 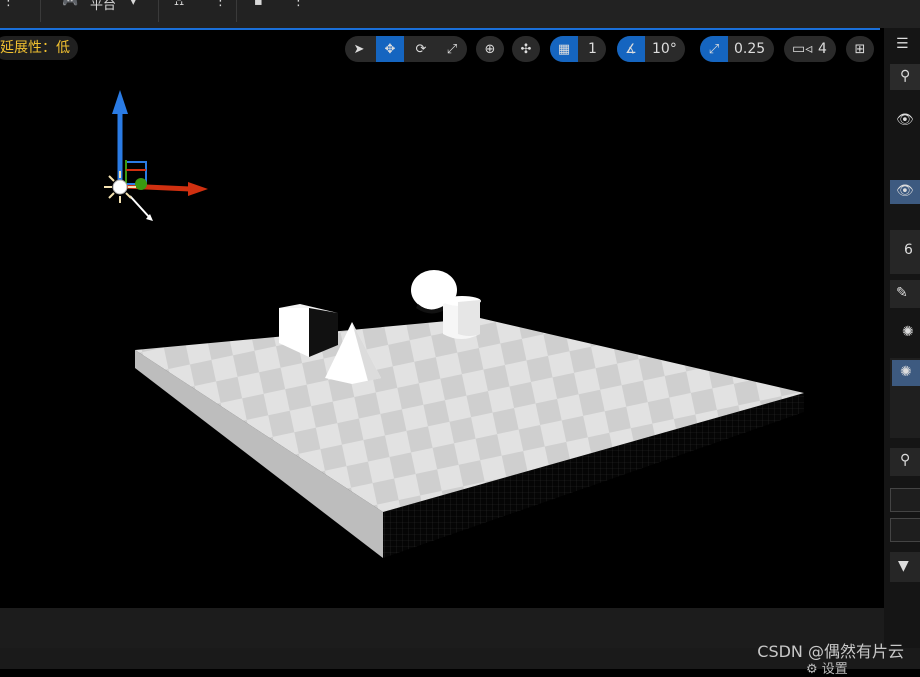 I want to click on grid-icon: ▦, so click(x=564, y=49).